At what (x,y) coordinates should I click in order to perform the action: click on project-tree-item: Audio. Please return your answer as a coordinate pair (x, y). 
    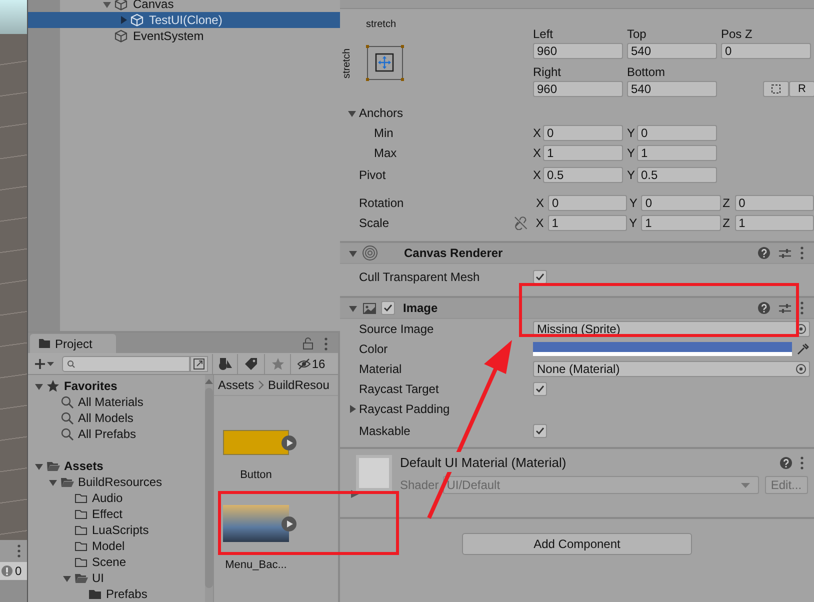
    Looking at the image, I should click on (116, 498).